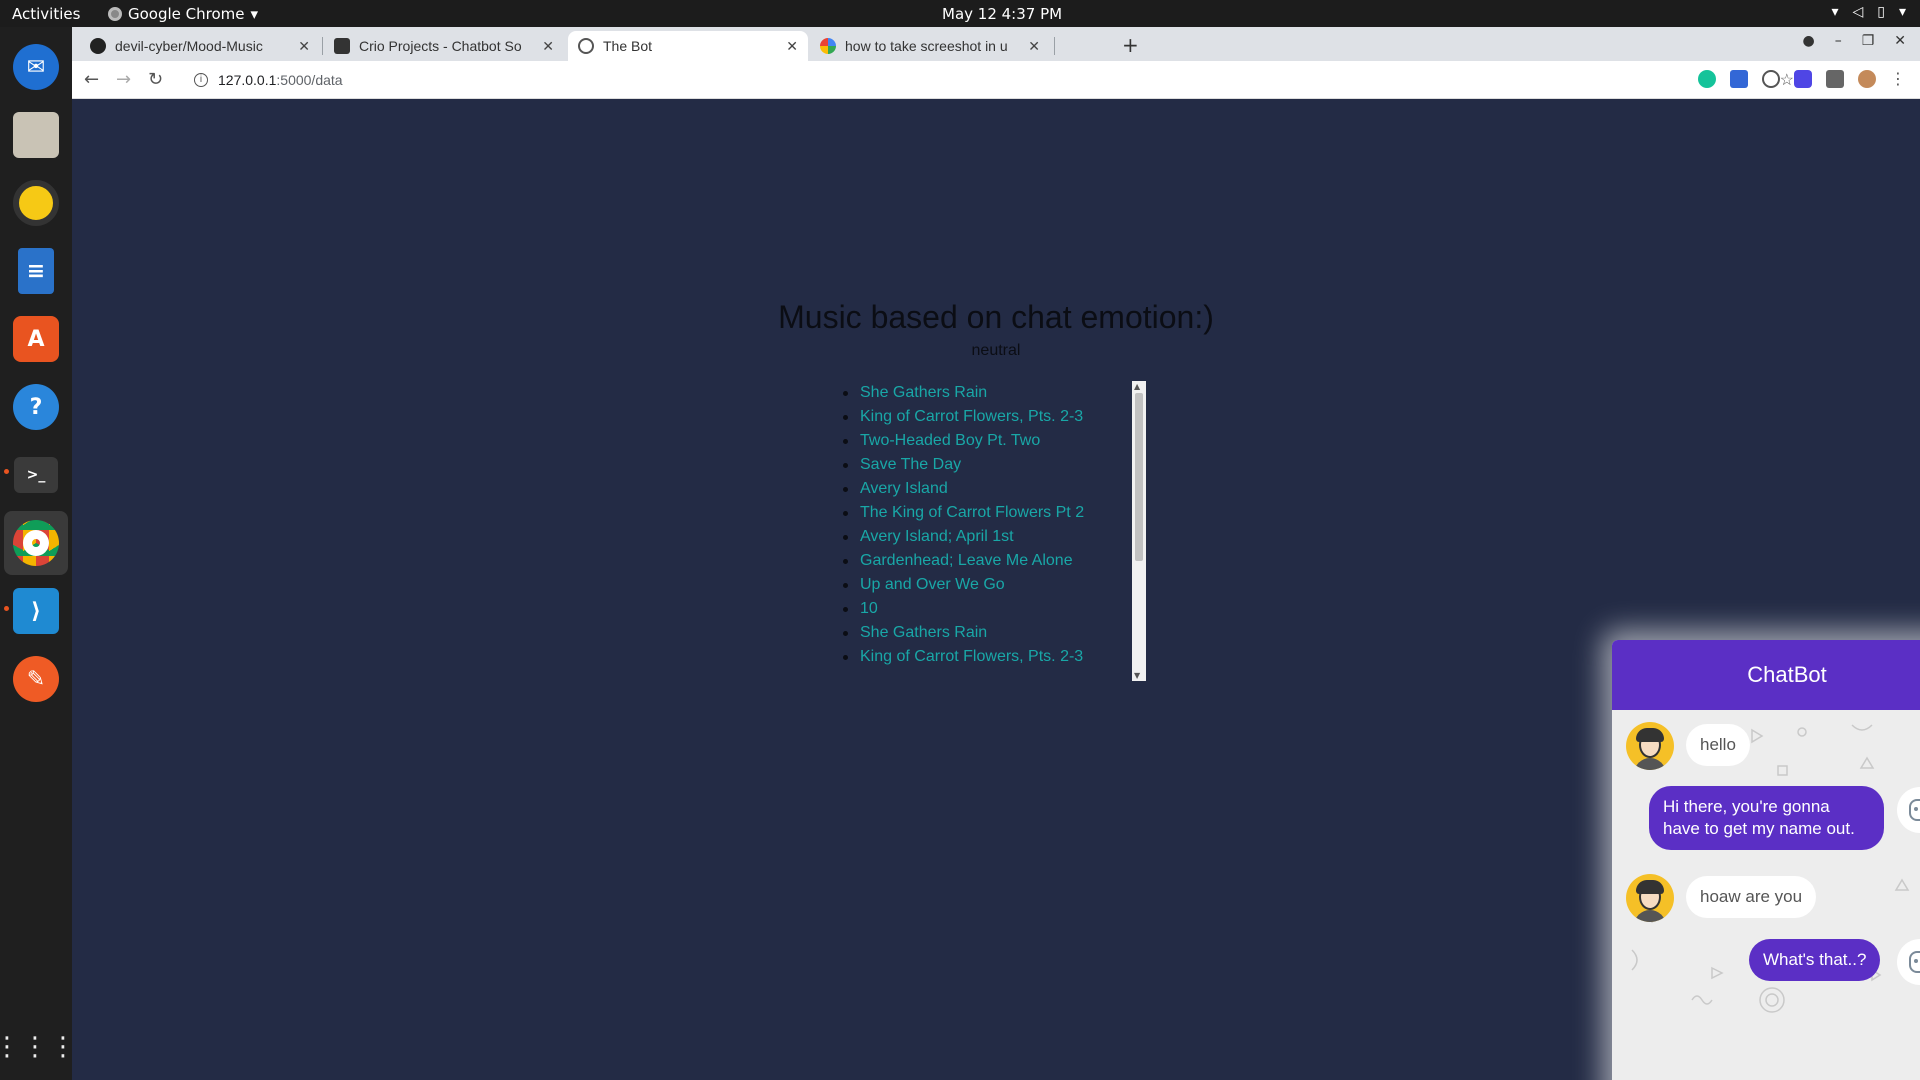 The height and width of the screenshot is (1080, 1920). Describe the element at coordinates (910, 464) in the screenshot. I see `song-link: Save The Day` at that location.